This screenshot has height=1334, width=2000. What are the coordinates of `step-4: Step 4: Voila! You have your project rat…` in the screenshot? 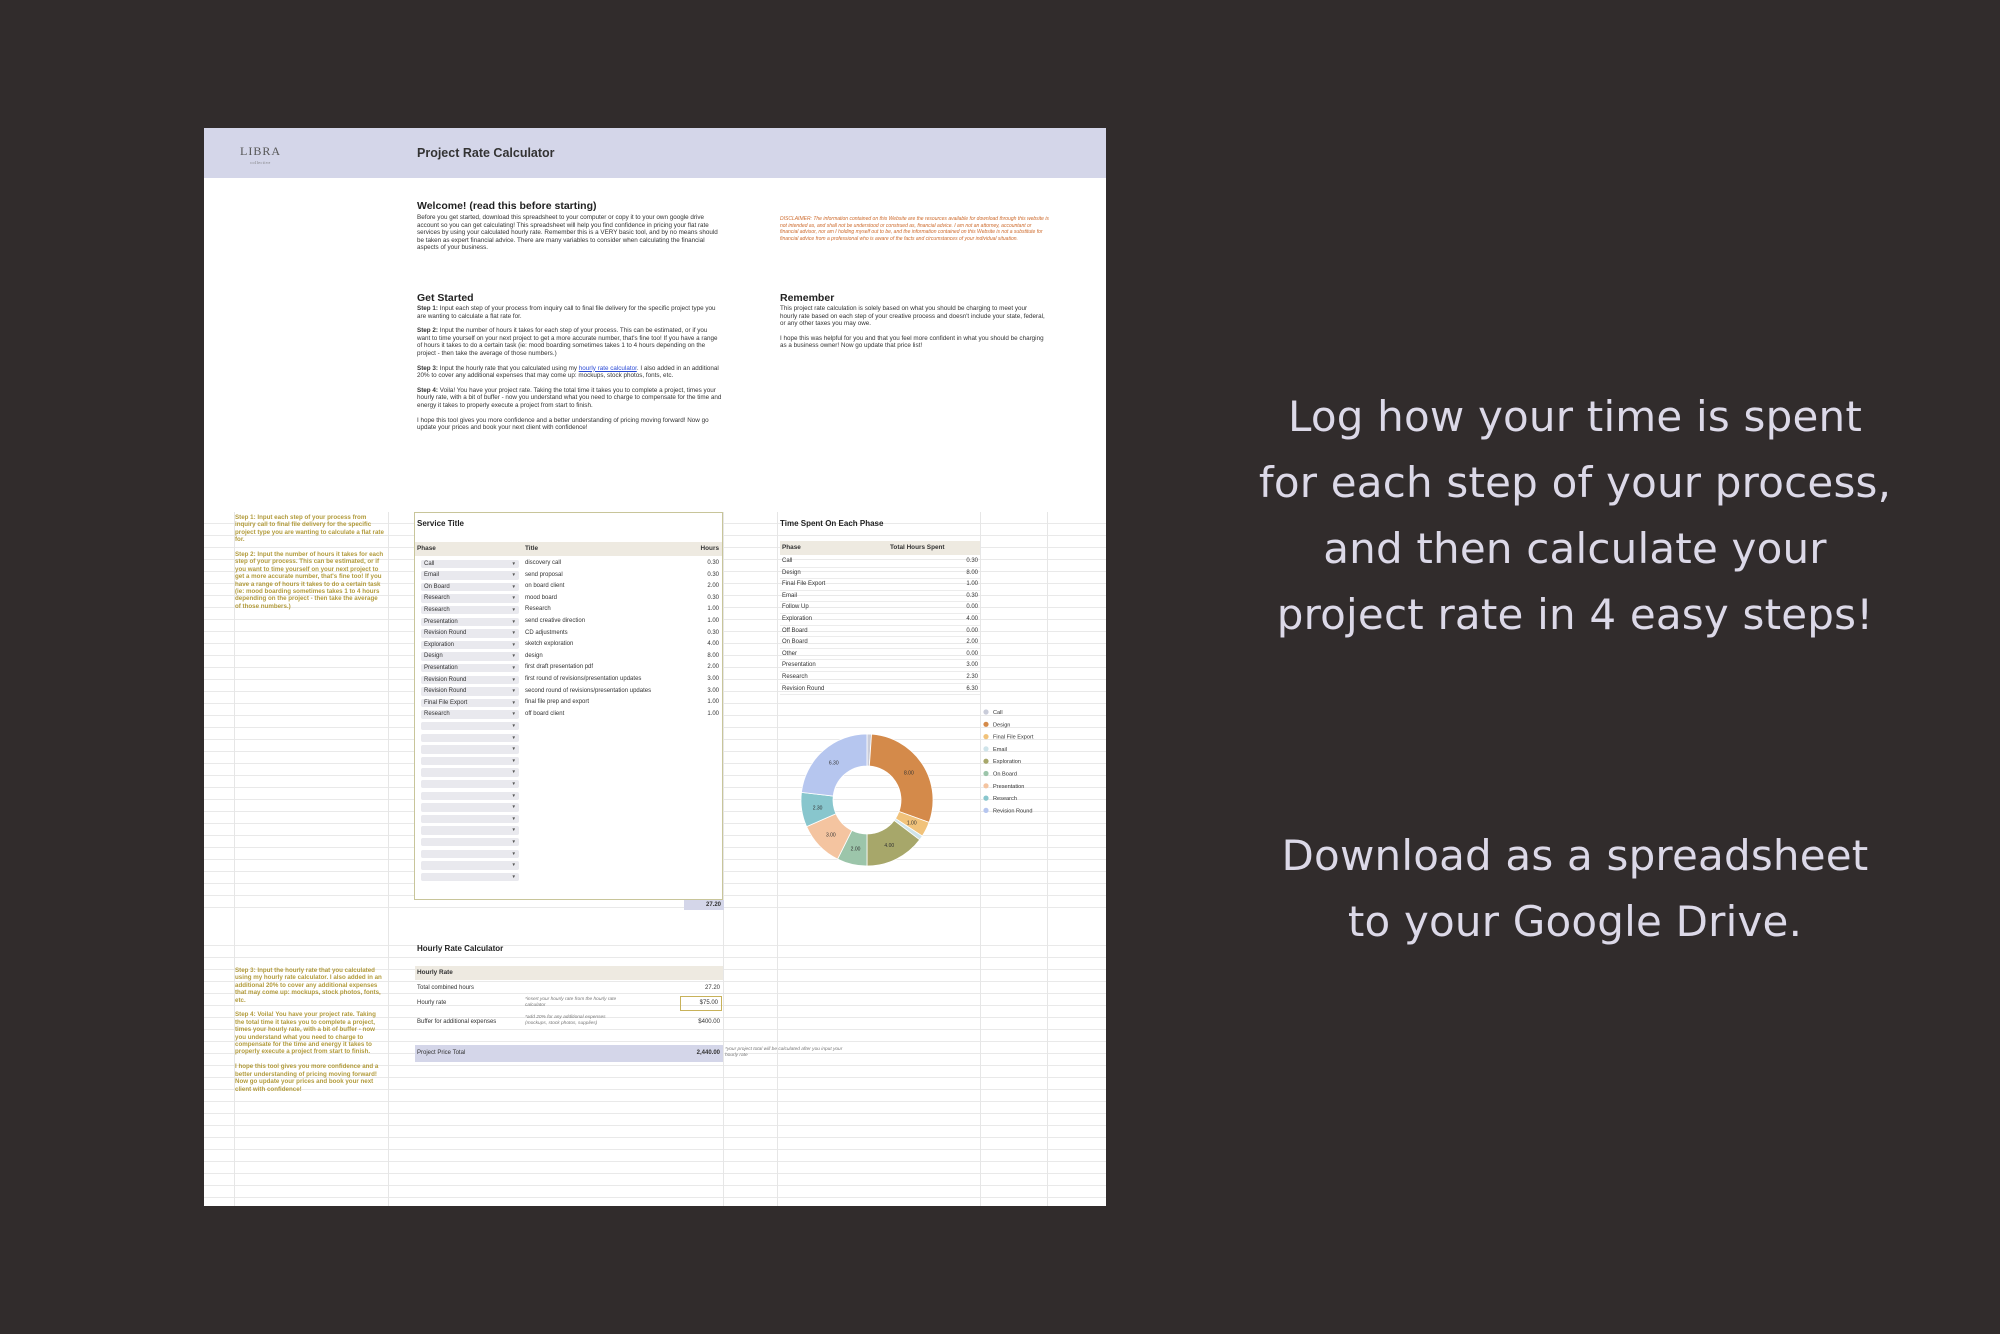 It's located at (569, 397).